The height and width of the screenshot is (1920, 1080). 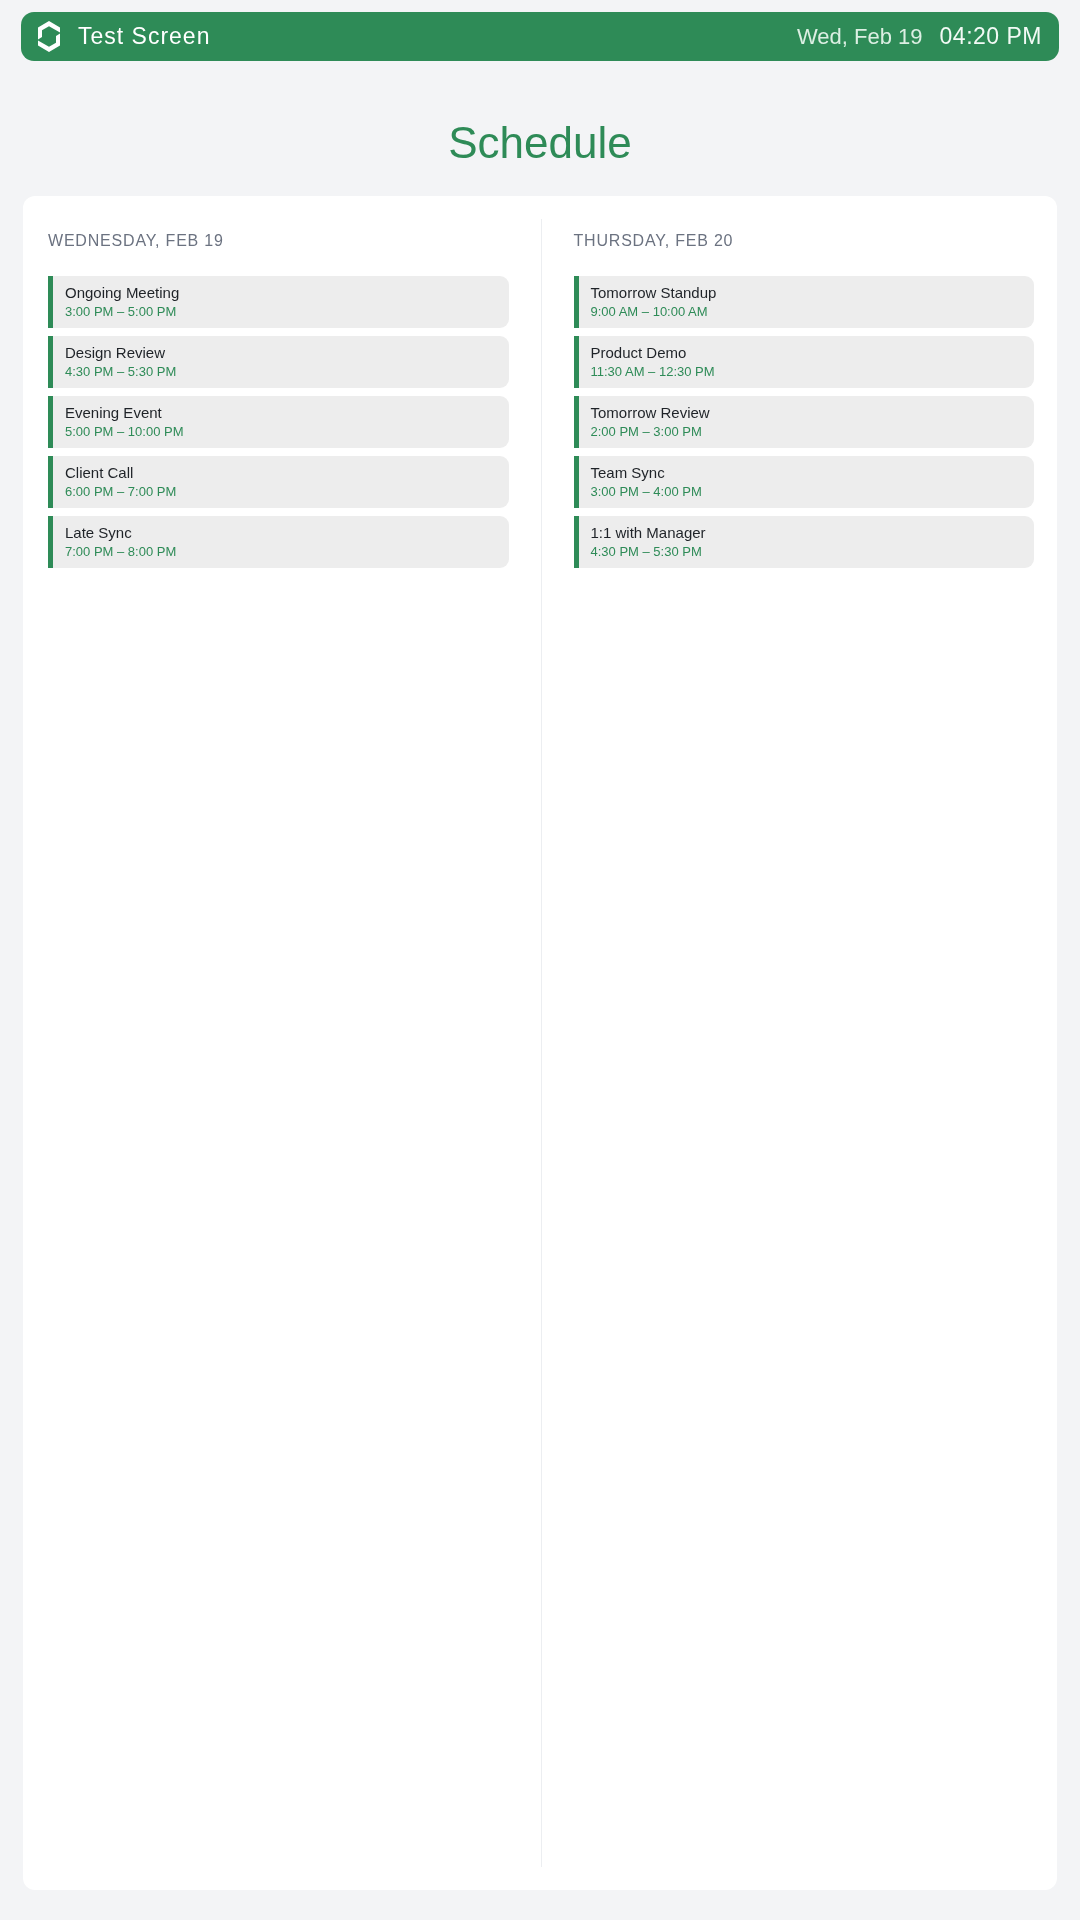 I want to click on event-title: Product Demo, so click(x=638, y=353).